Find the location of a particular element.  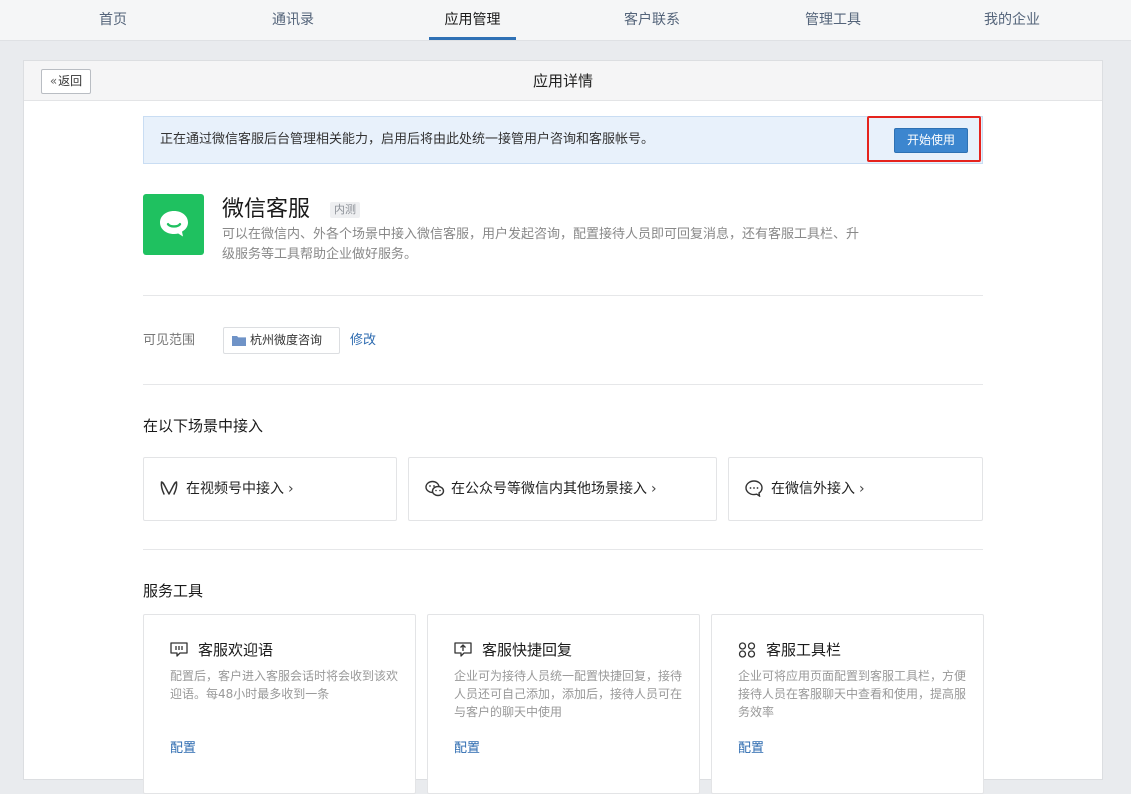

tab-home: 首页 is located at coordinates (113, 20).